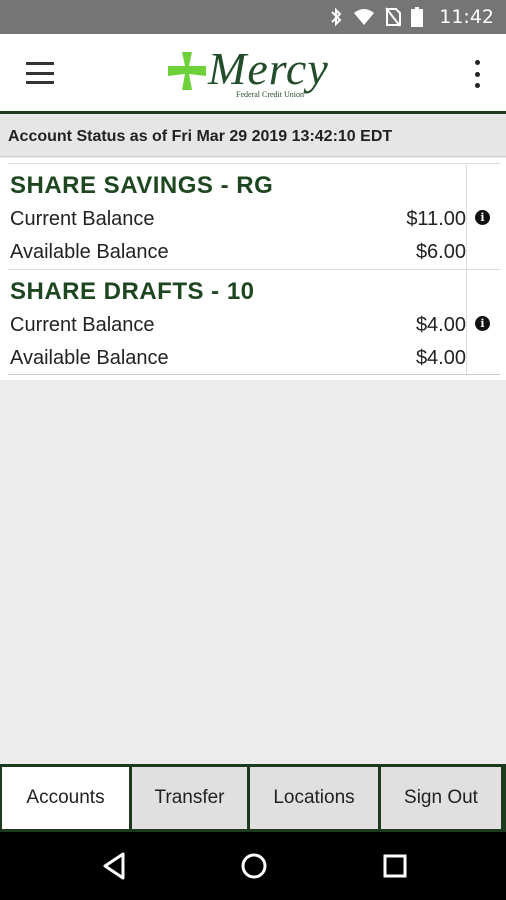 Image resolution: width=506 pixels, height=900 pixels. What do you see at coordinates (314, 798) in the screenshot?
I see `tab-locations: Locations` at bounding box center [314, 798].